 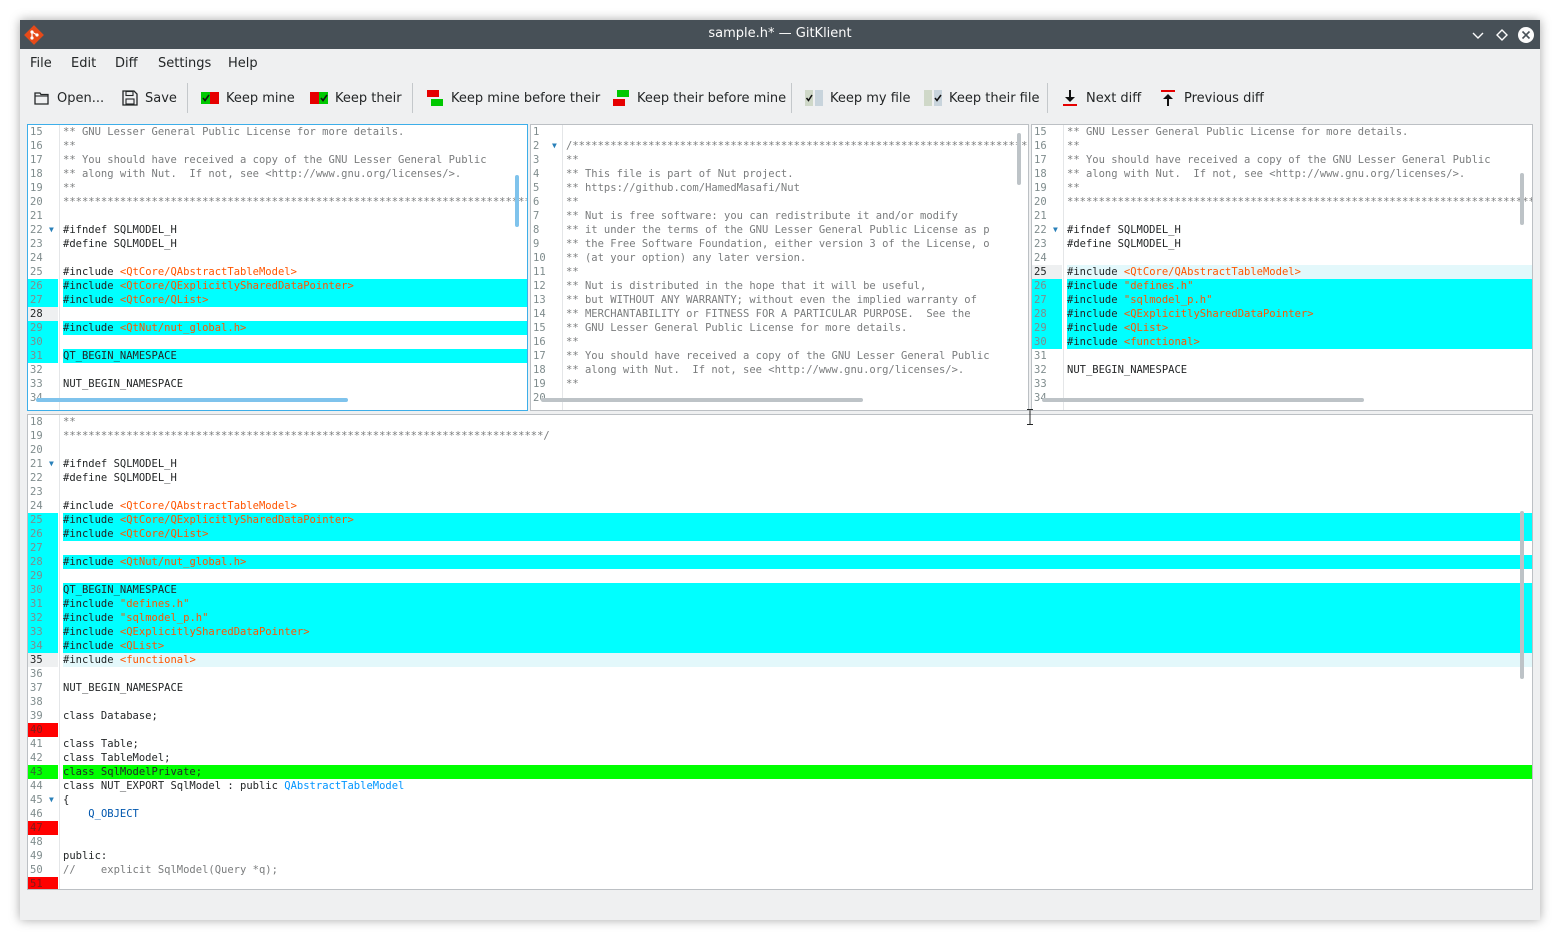 I want to click on code-line: 31, so click(x=1282, y=356).